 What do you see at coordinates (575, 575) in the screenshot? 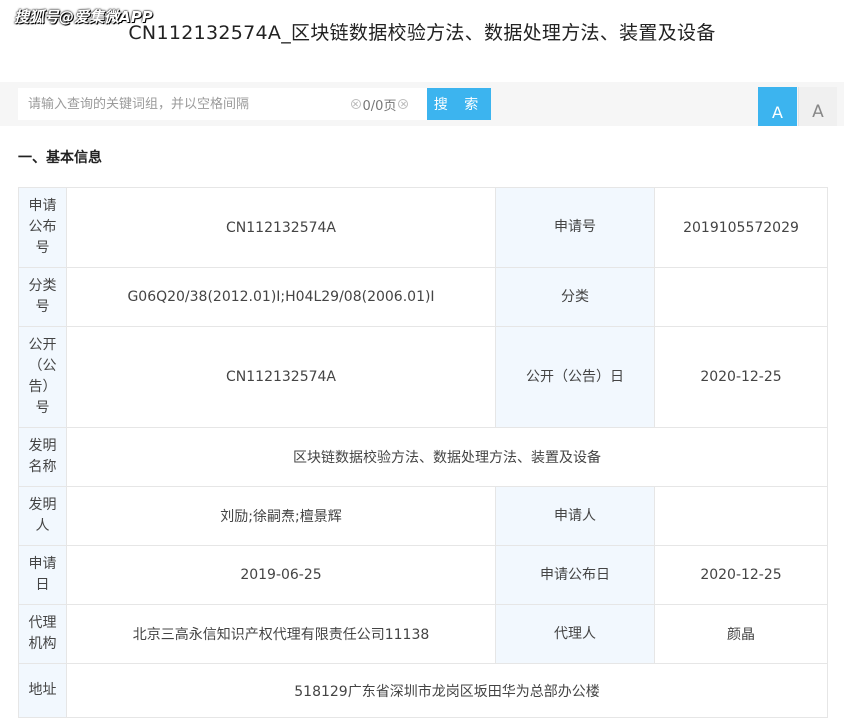
I see `field-label: 申请公布日` at bounding box center [575, 575].